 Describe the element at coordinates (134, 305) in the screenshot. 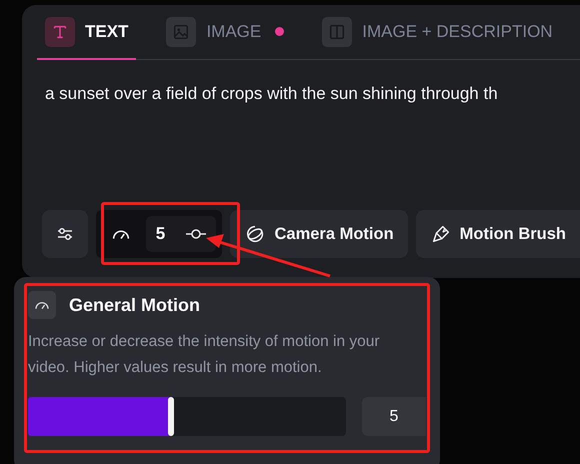

I see `popup-title: General Motion` at that location.